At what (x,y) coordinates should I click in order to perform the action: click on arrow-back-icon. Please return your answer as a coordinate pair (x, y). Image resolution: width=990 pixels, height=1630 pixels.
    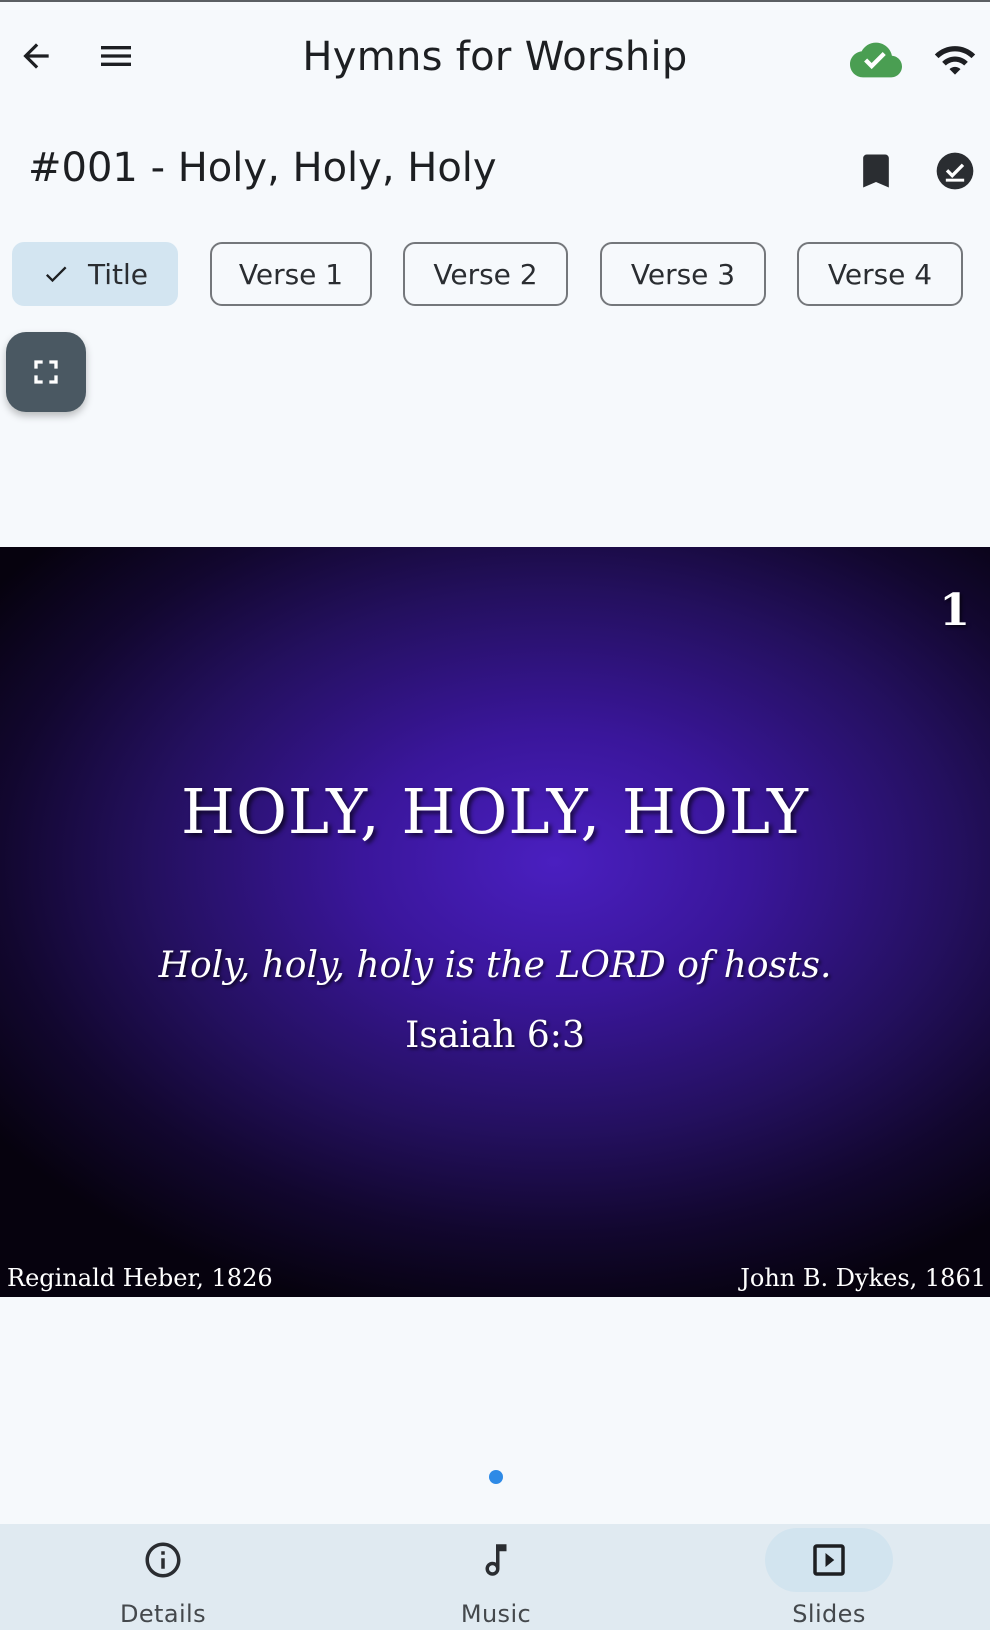
    Looking at the image, I should click on (36, 56).